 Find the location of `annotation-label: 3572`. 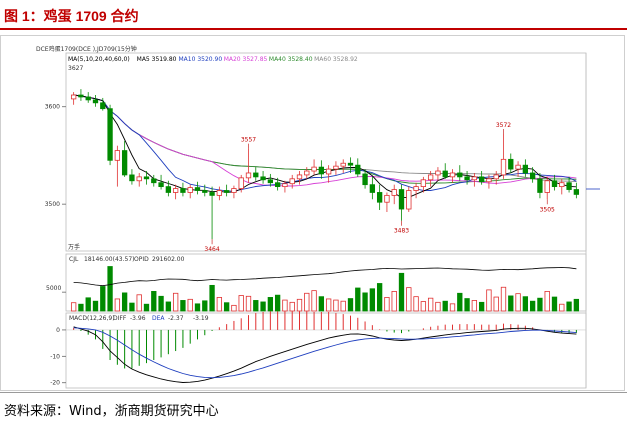

annotation-label: 3572 is located at coordinates (503, 125).